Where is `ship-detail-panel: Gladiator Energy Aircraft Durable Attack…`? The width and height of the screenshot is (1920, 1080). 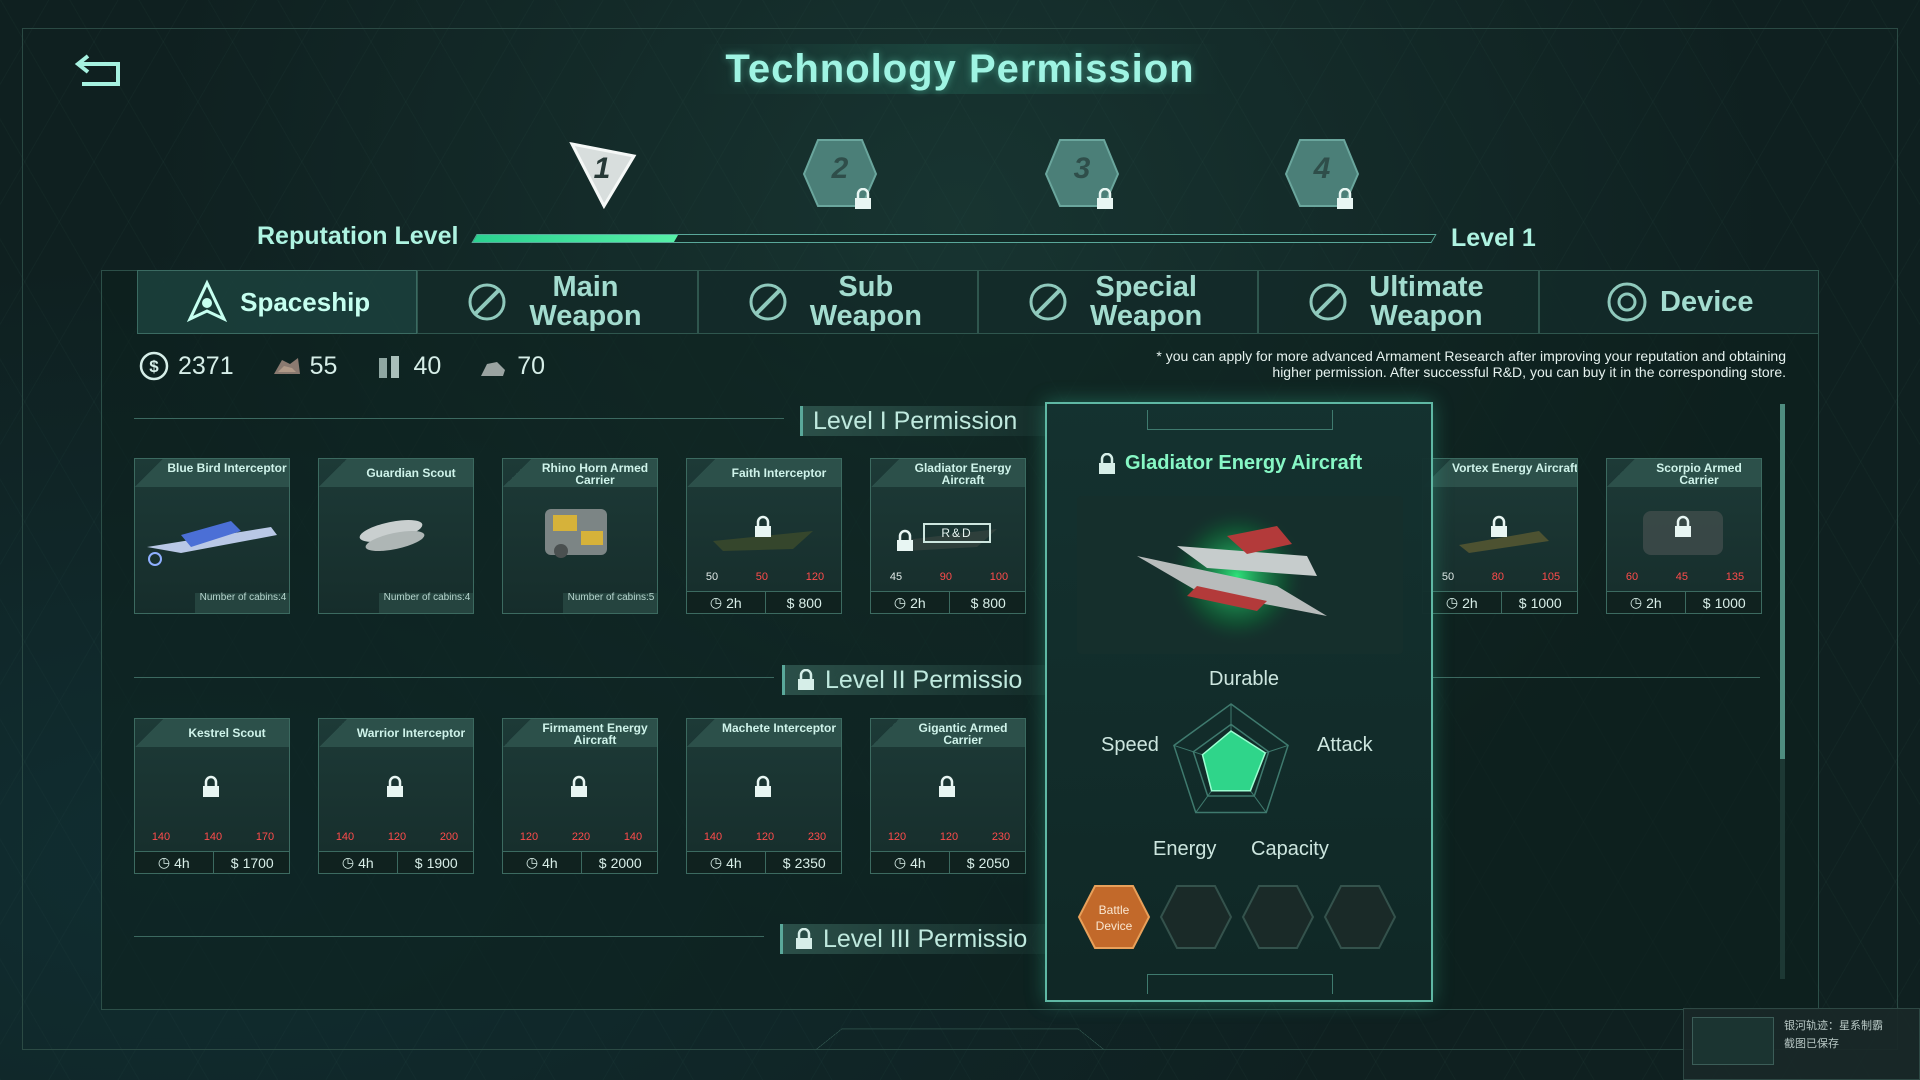
ship-detail-panel: Gladiator Energy Aircraft Durable Attack… is located at coordinates (1239, 702).